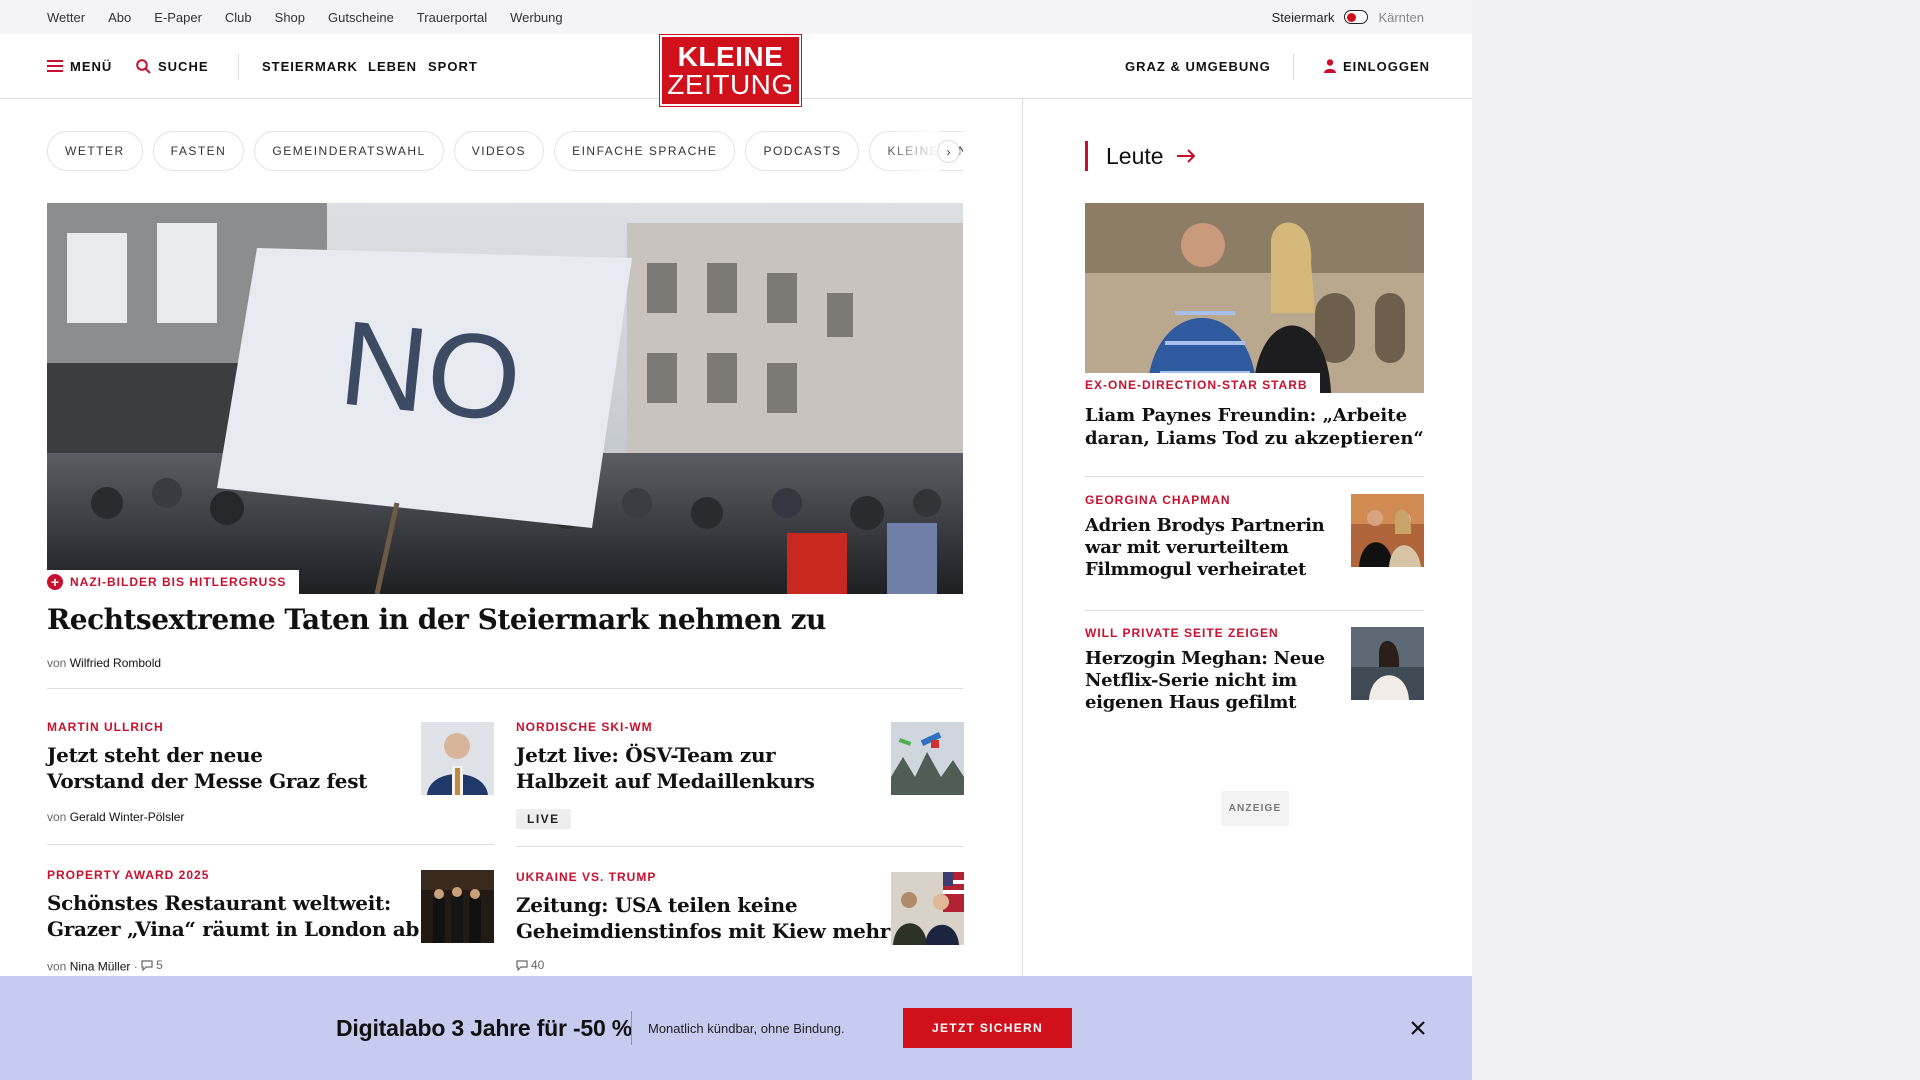 The image size is (1920, 1080). I want to click on story-headline-line: Geheimdienstinfos mit Kiew mehr, so click(703, 931).